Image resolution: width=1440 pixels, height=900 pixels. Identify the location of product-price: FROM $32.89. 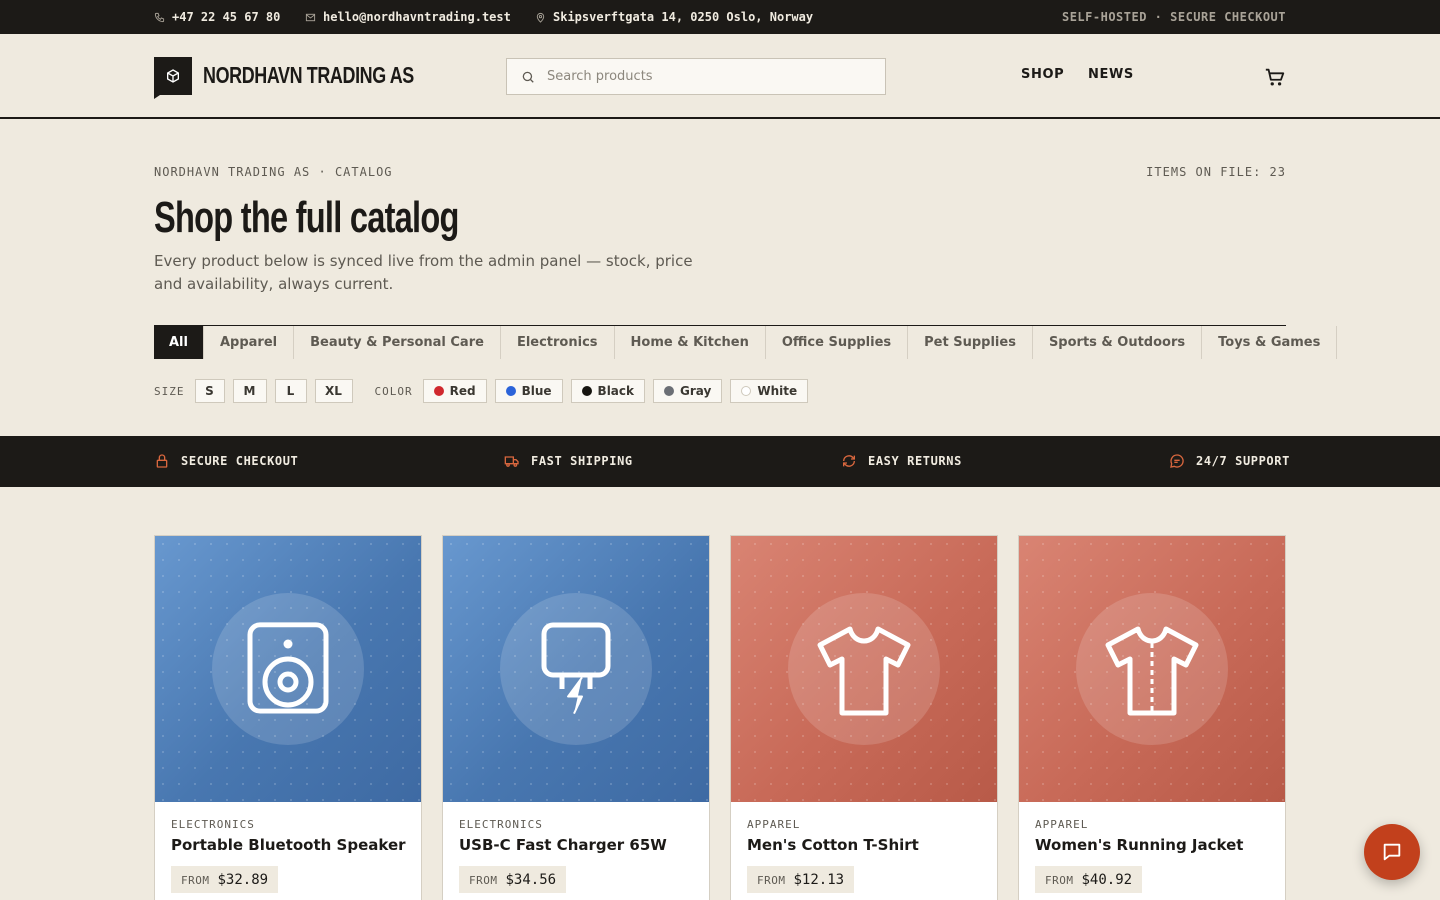
(225, 879).